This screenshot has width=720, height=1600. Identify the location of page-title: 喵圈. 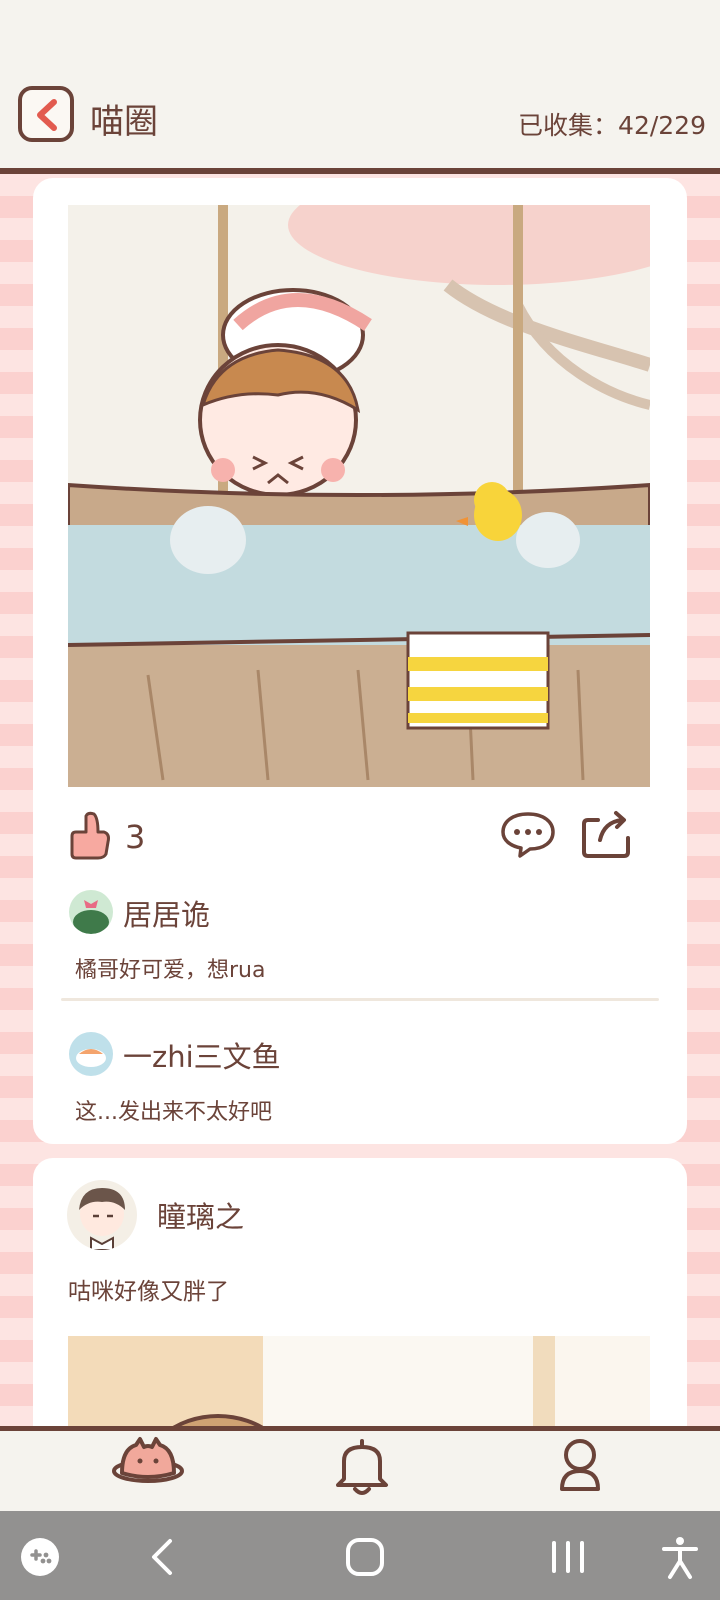
(124, 122).